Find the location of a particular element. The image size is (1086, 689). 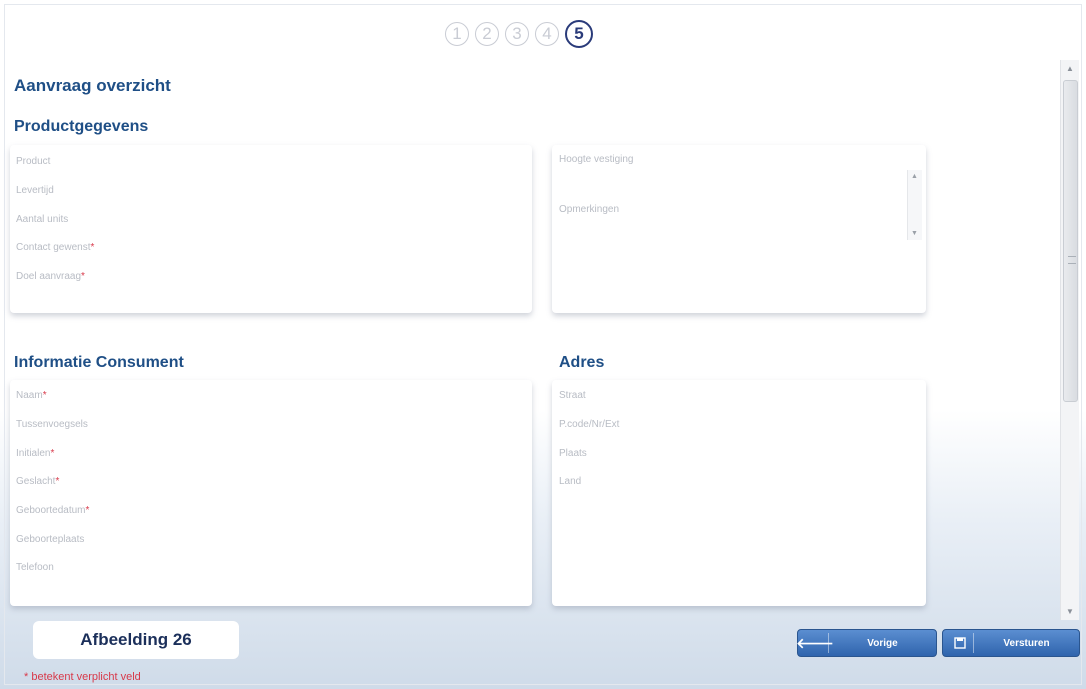

field-doel-aanvraag: Doel aanvraag* is located at coordinates (50, 276).